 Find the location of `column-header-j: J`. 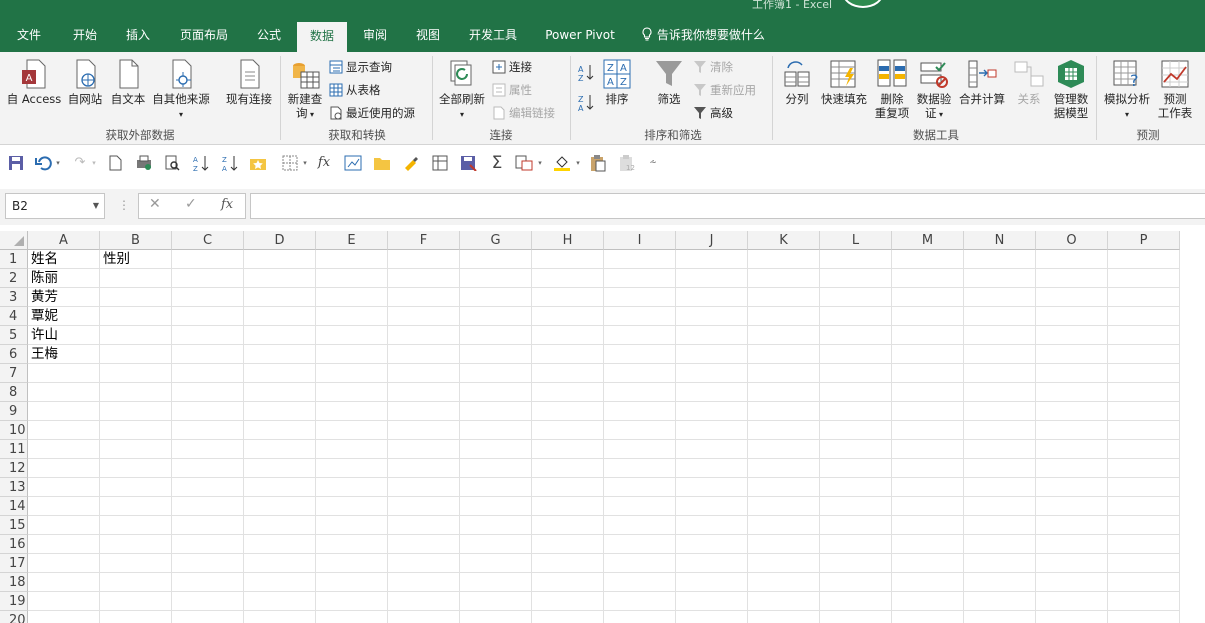

column-header-j: J is located at coordinates (712, 240).